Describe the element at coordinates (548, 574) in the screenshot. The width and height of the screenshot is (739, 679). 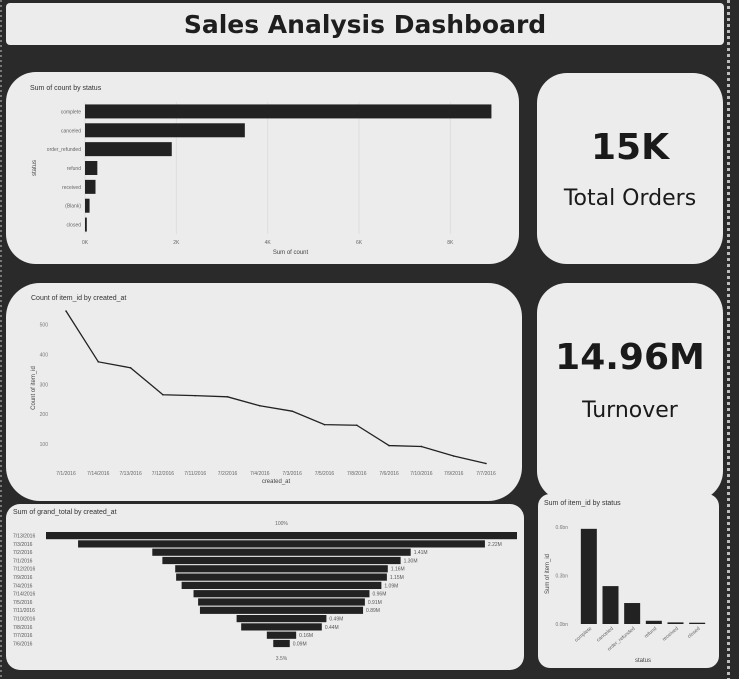
I see `y-axis-label: Sum of item_id` at that location.